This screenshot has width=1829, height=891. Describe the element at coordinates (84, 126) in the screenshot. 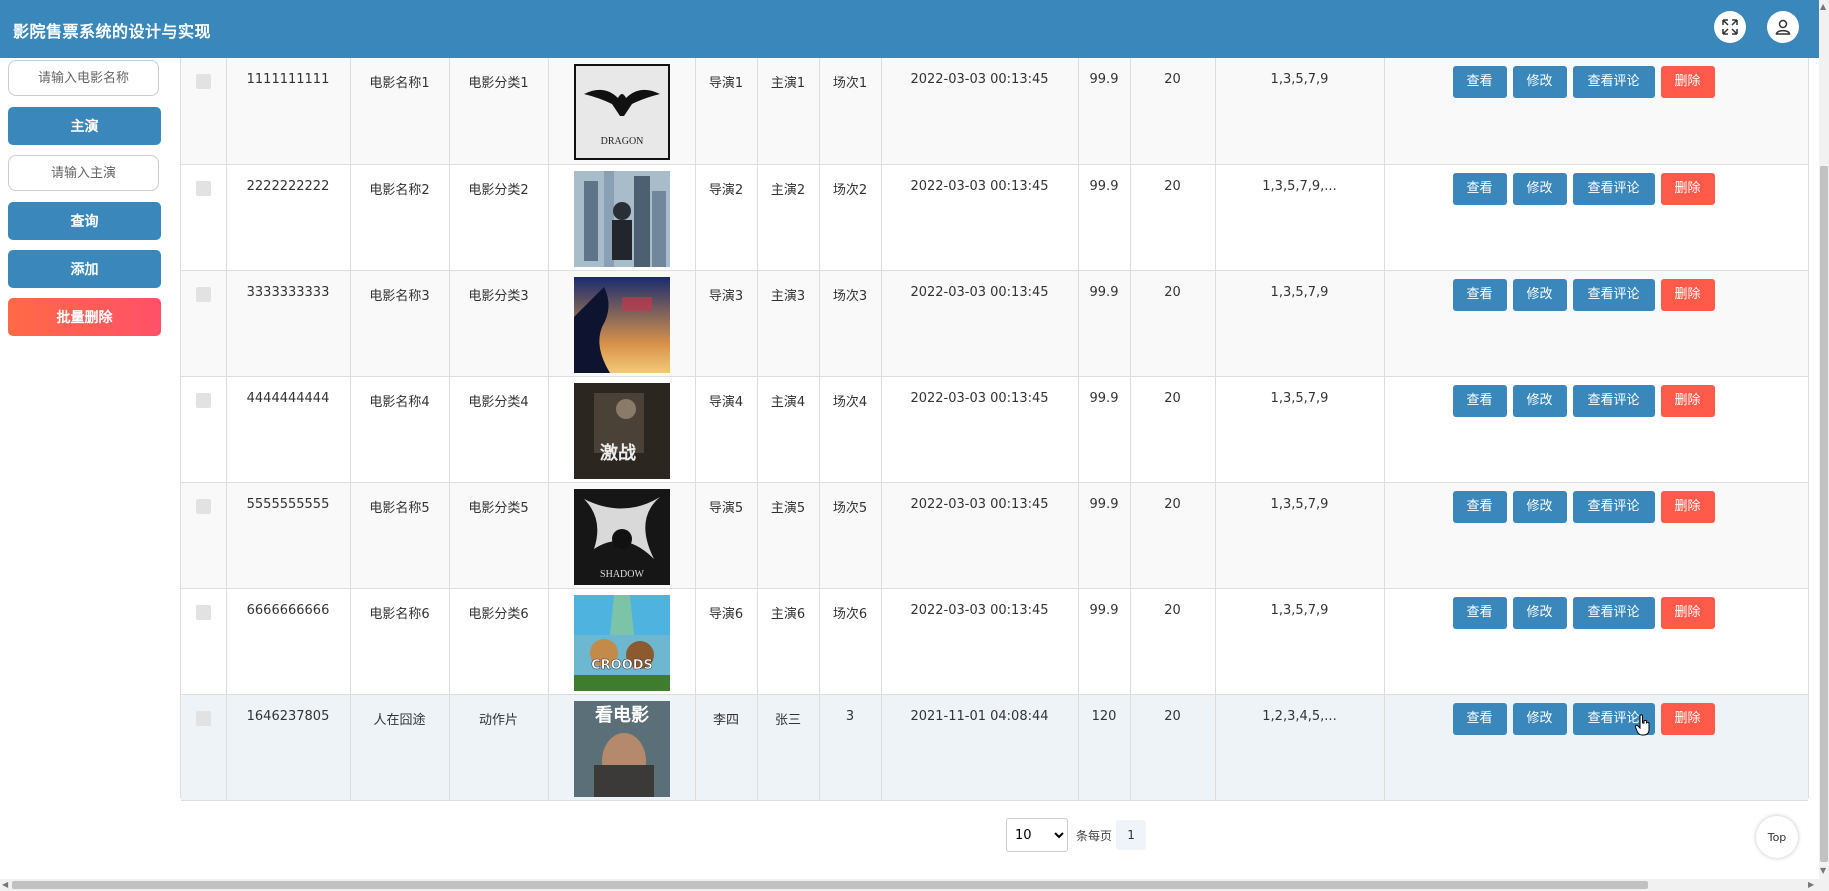

I see `actor-label-button: 主演` at that location.